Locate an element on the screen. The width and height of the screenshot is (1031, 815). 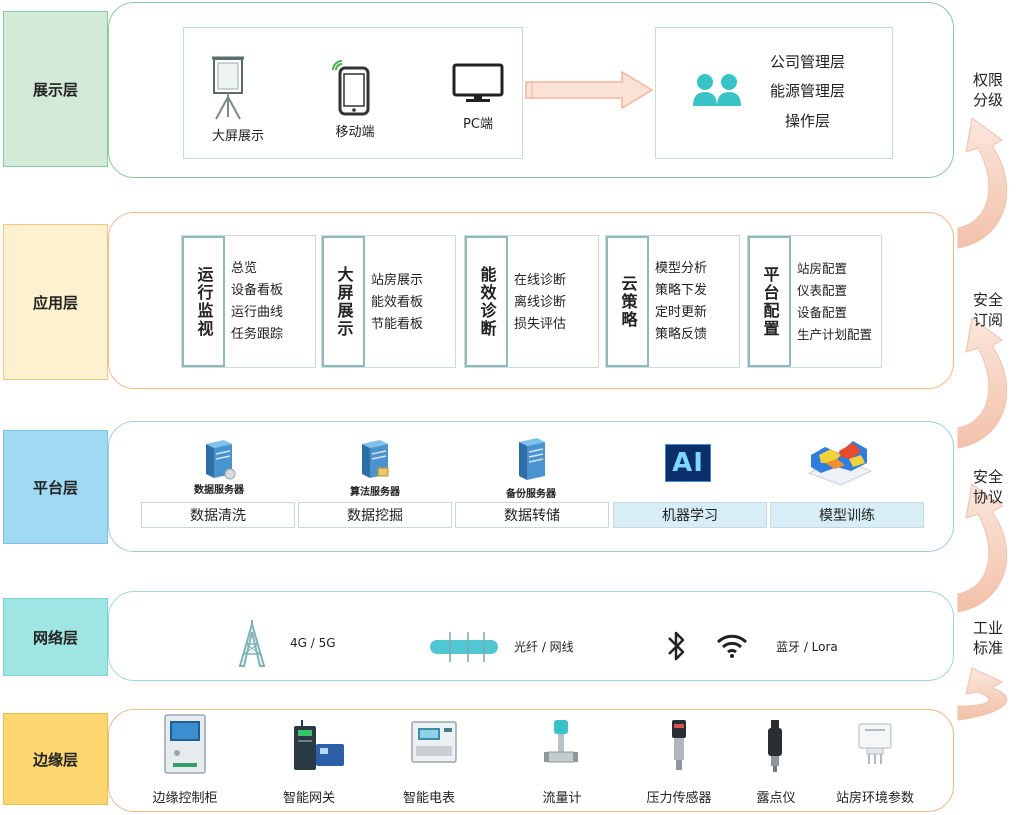
band-network is located at coordinates (531, 636).